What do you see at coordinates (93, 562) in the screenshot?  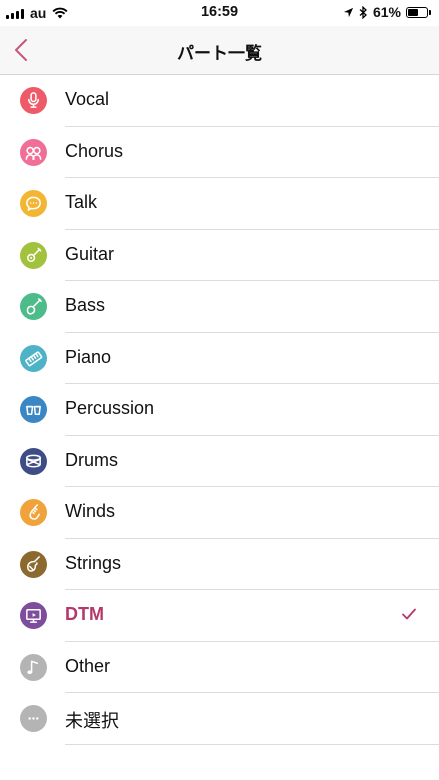 I see `part-label: Strings` at bounding box center [93, 562].